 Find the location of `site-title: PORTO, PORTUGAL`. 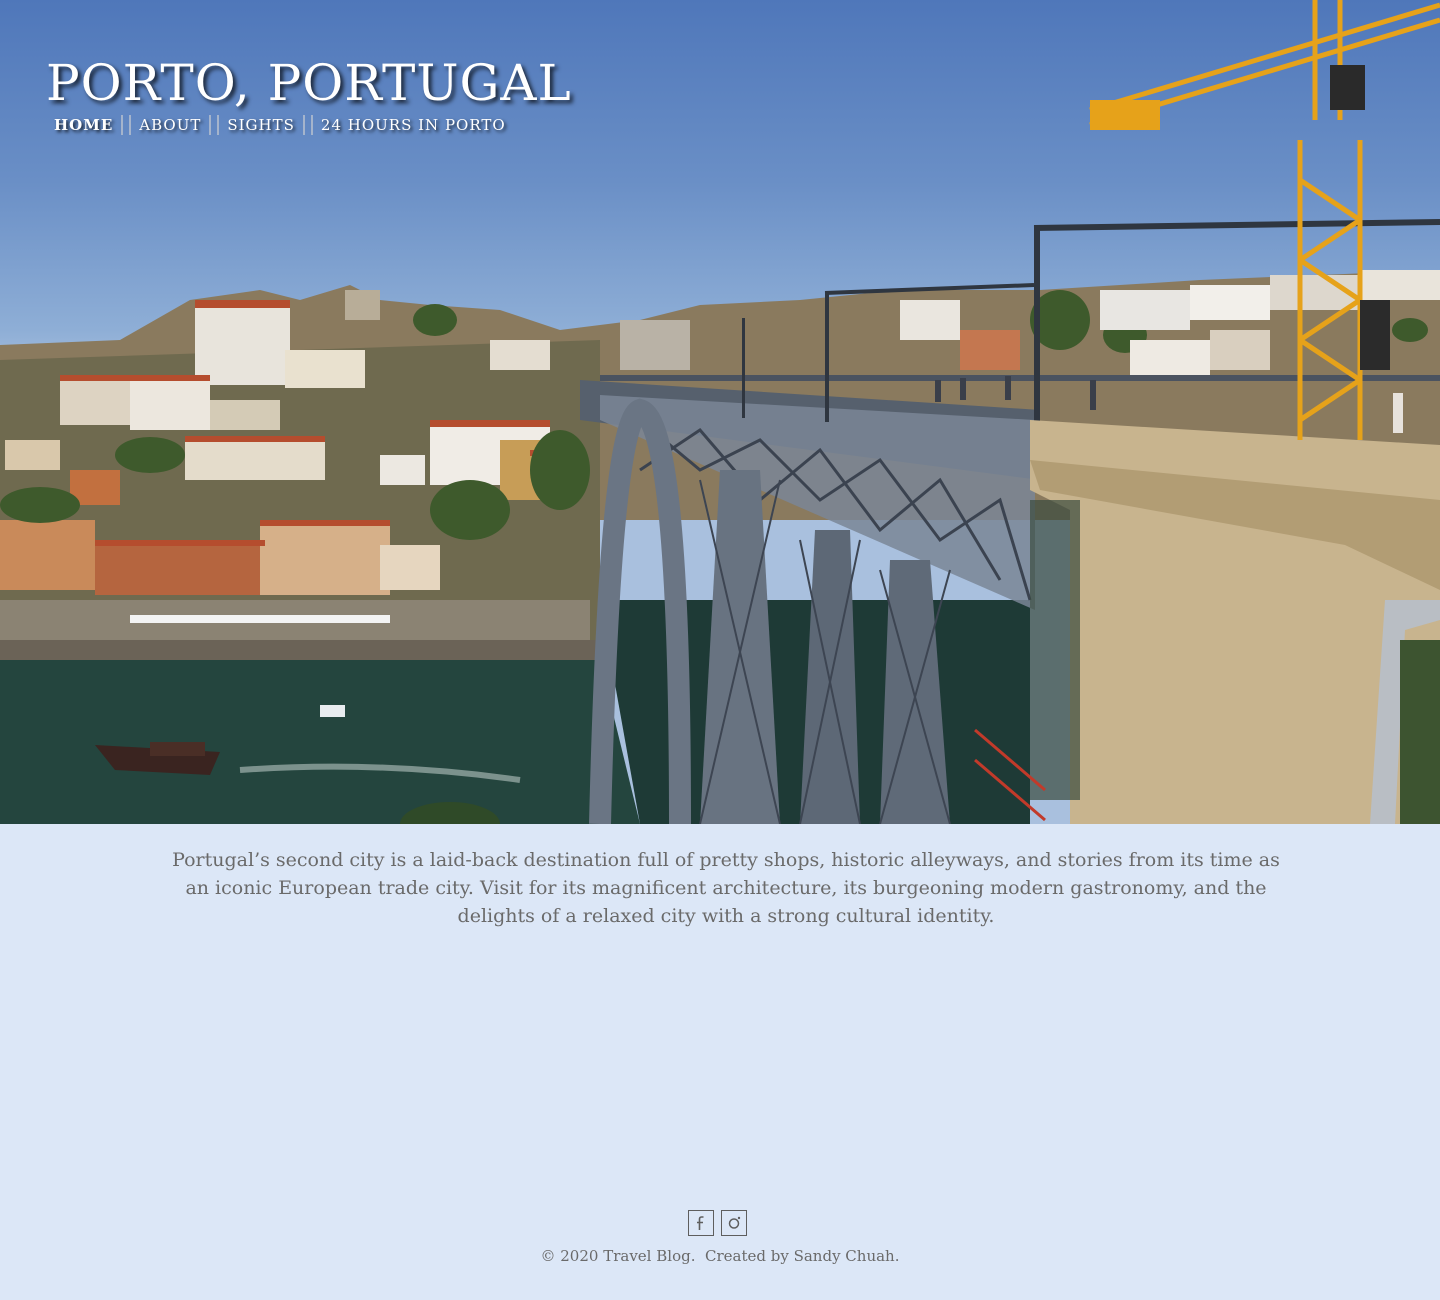

site-title: PORTO, PORTUGAL is located at coordinates (309, 83).